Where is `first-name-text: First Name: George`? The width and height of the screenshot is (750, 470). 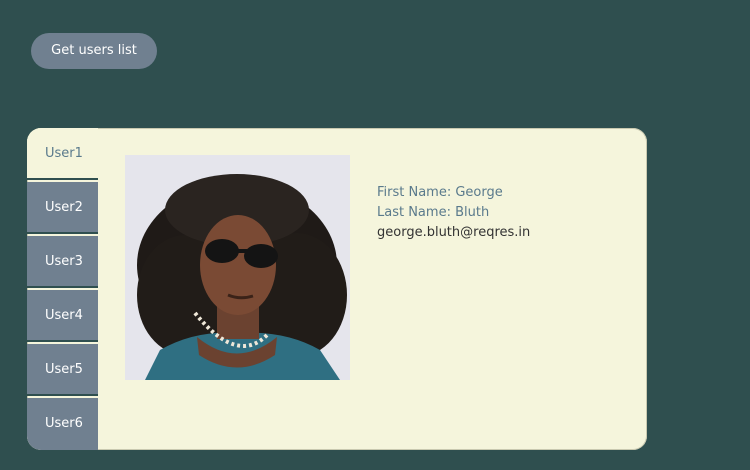
first-name-text: First Name: George is located at coordinates (440, 192).